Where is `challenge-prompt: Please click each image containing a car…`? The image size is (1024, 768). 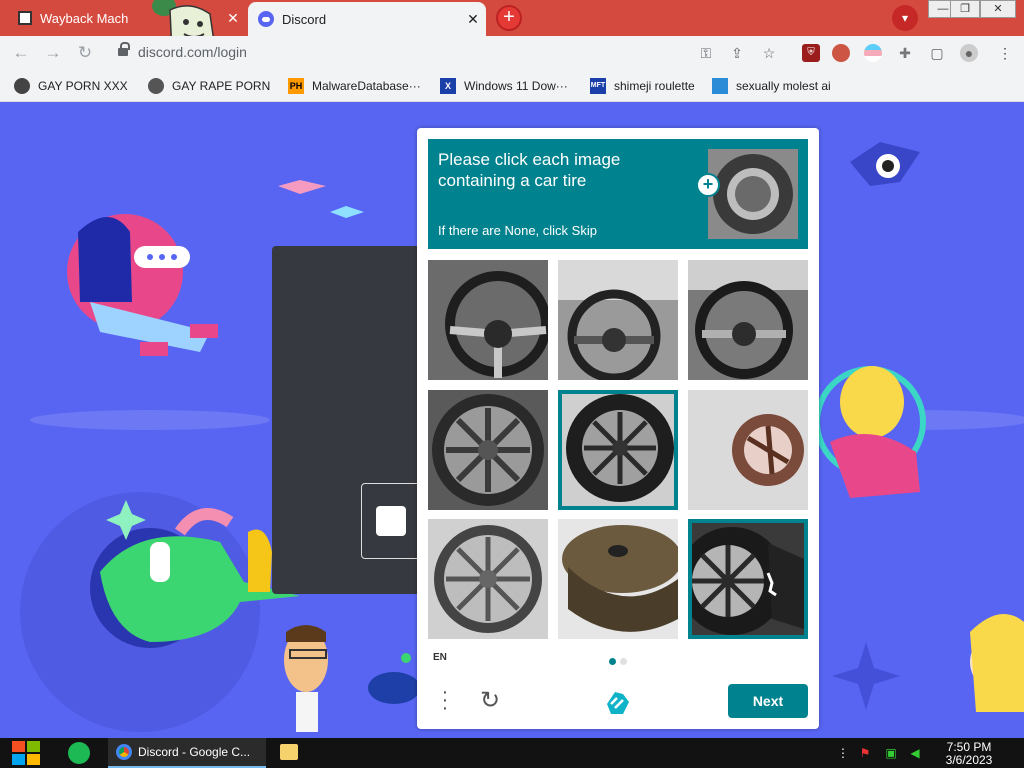
challenge-prompt: Please click each image containing a car… is located at coordinates (618, 194).